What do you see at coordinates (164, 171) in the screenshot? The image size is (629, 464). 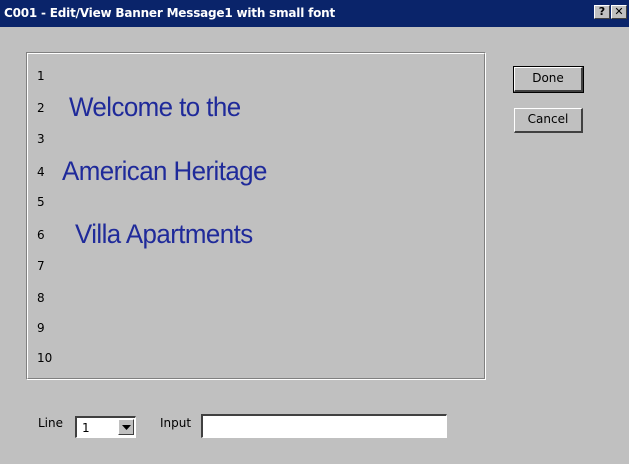 I see `banner-line-4-text: American Heritage` at bounding box center [164, 171].